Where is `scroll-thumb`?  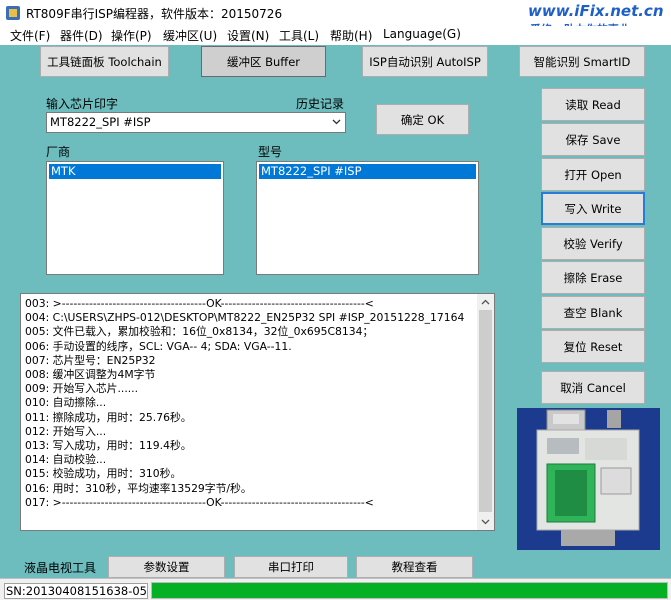
scroll-thumb is located at coordinates (485, 411).